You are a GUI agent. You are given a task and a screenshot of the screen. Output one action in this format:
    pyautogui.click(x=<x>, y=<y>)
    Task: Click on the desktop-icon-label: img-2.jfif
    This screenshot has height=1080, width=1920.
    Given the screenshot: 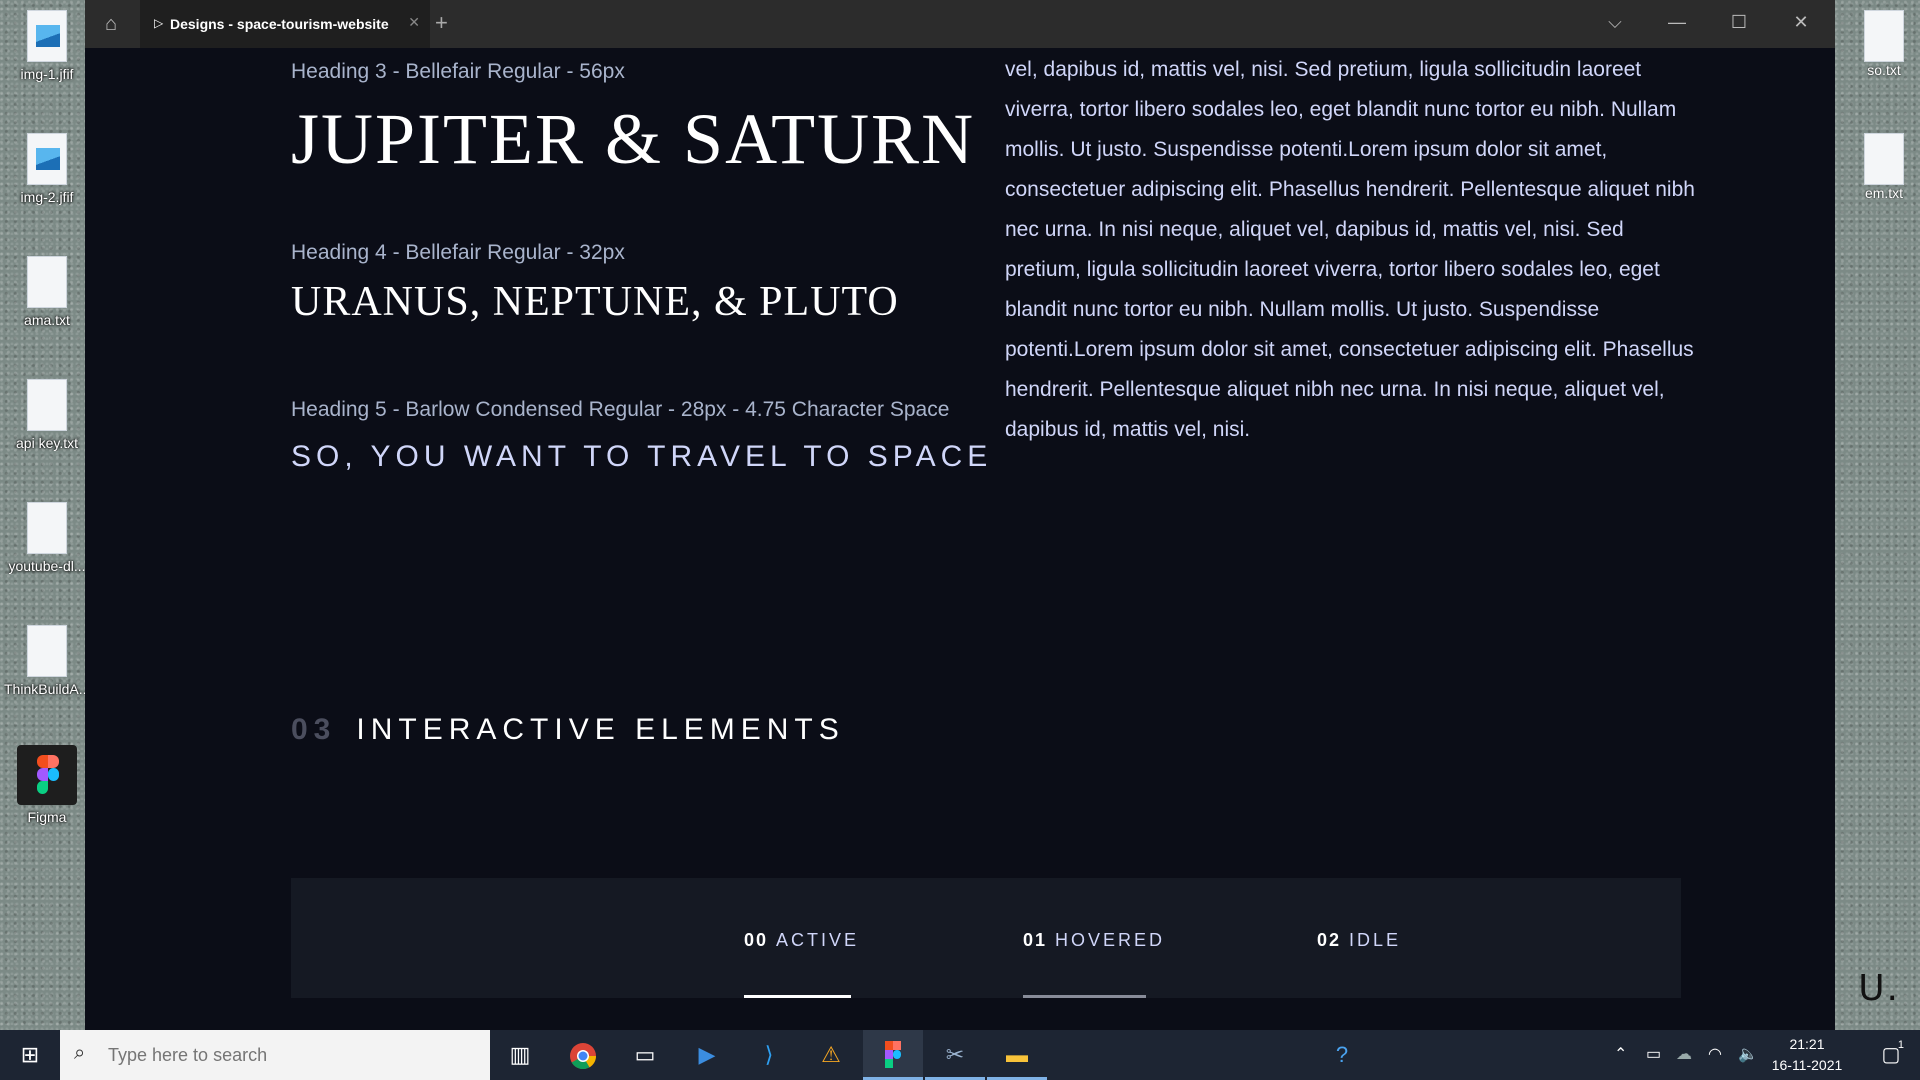 What is the action you would take?
    pyautogui.click(x=47, y=197)
    